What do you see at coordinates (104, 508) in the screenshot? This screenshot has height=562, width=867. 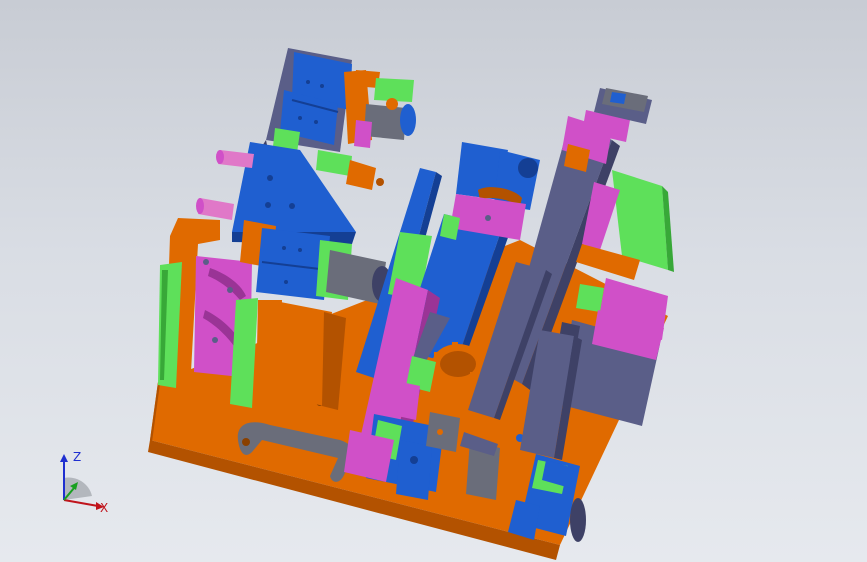 I see `triad-x-label: X` at bounding box center [104, 508].